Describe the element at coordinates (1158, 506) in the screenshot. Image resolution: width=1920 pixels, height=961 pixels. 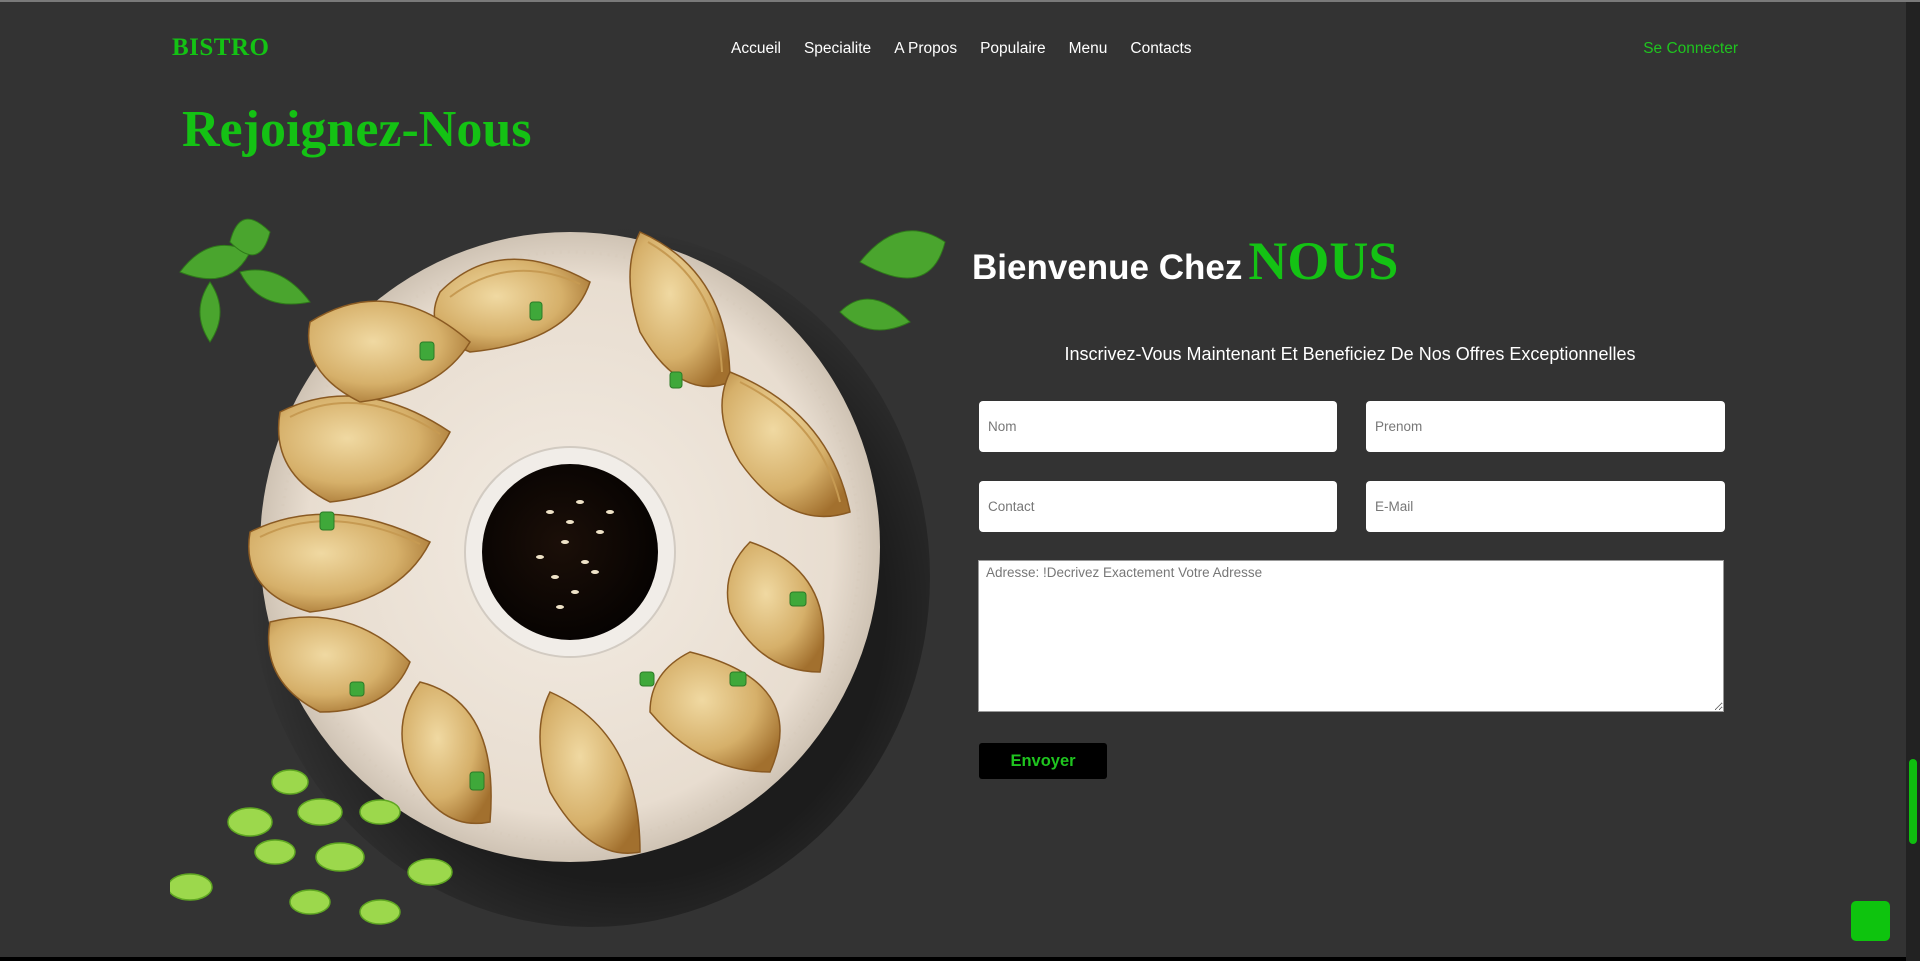
I see `contact-input` at that location.